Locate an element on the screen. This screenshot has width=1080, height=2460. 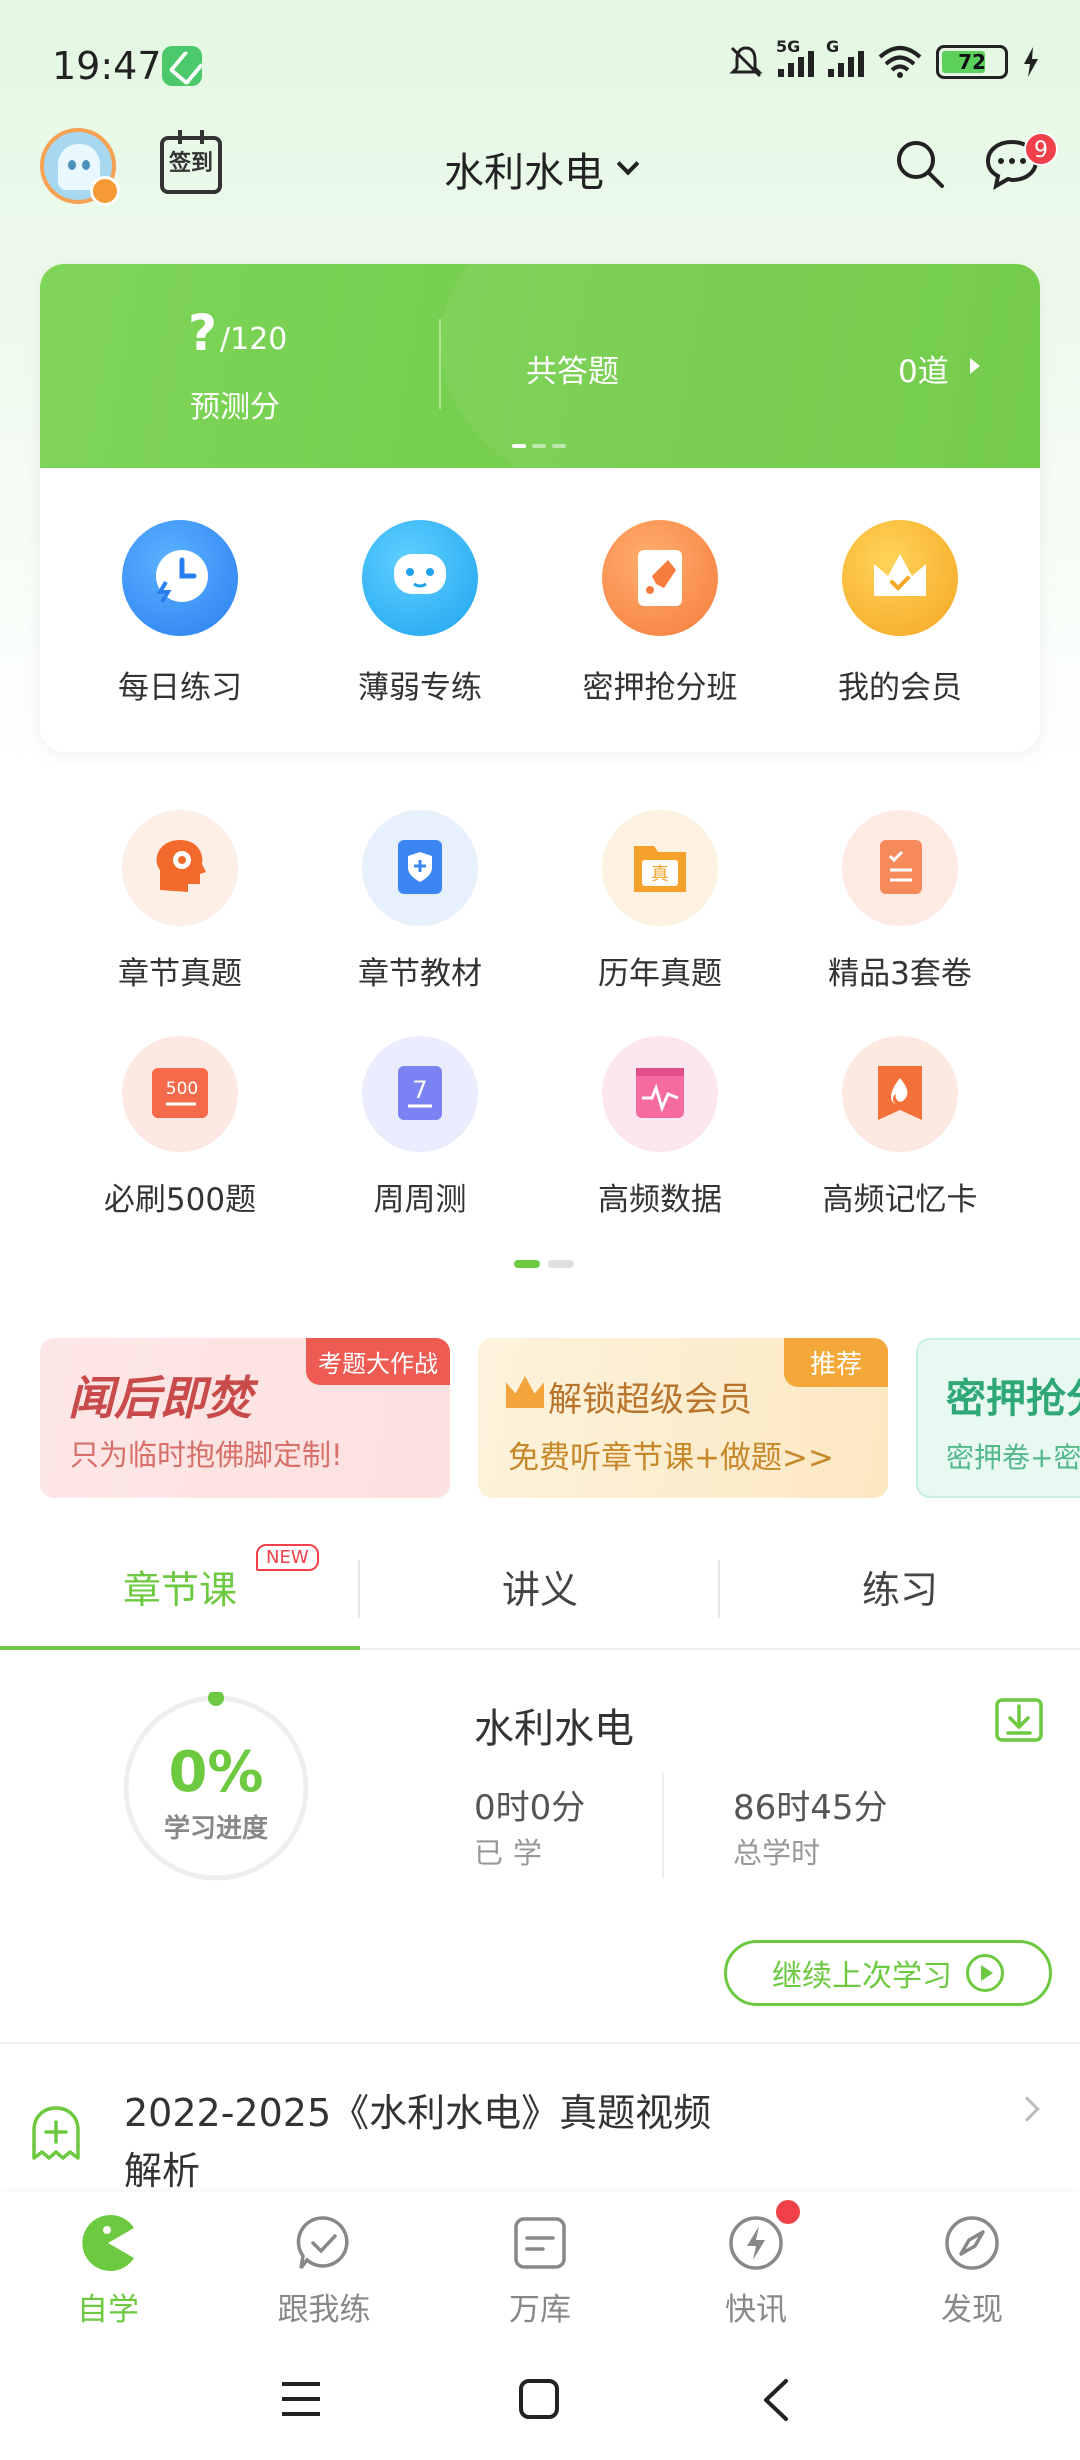
must-do-500-label: 必刷500题 is located at coordinates (180, 1200).